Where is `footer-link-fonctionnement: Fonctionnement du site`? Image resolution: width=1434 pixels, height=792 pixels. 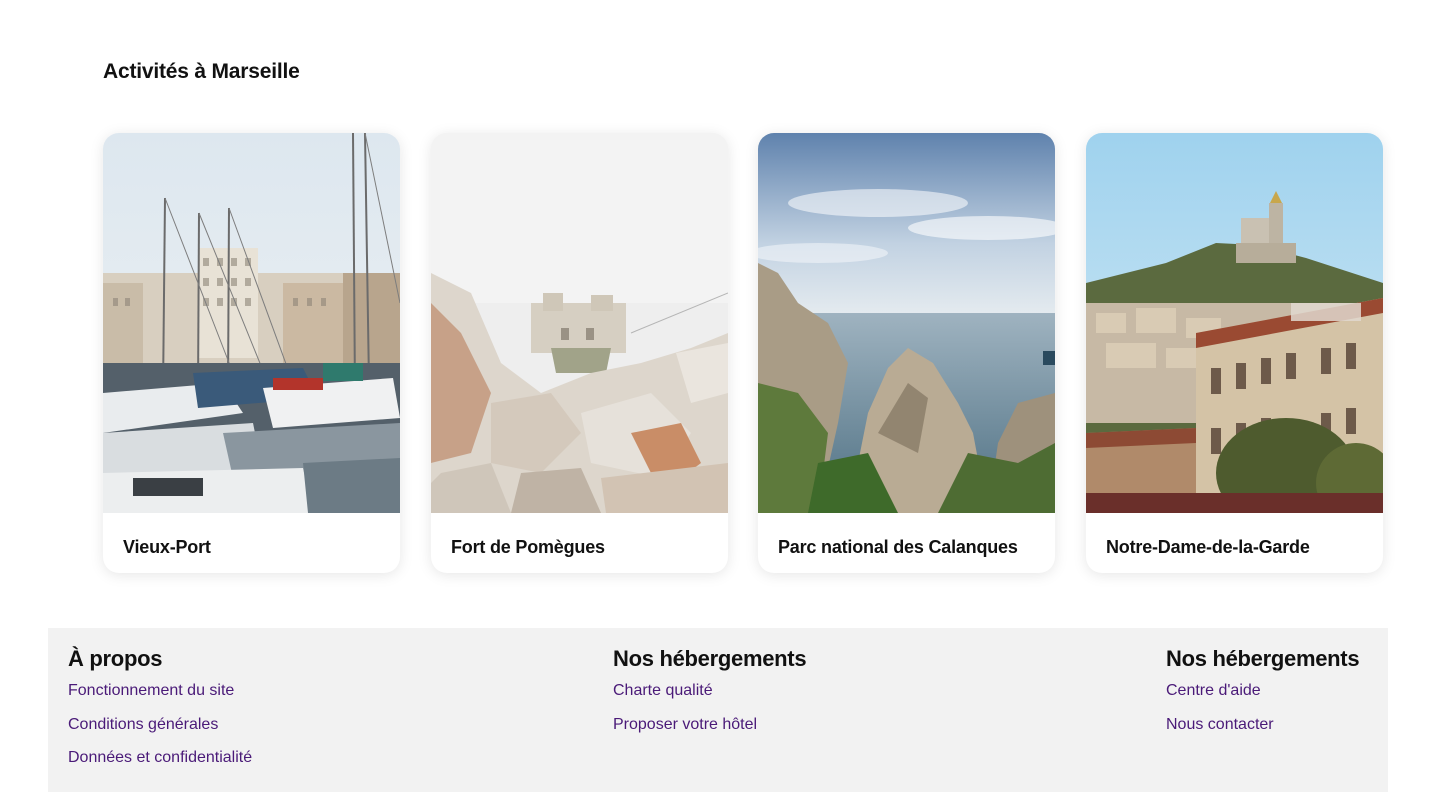 footer-link-fonctionnement: Fonctionnement du site is located at coordinates (160, 690).